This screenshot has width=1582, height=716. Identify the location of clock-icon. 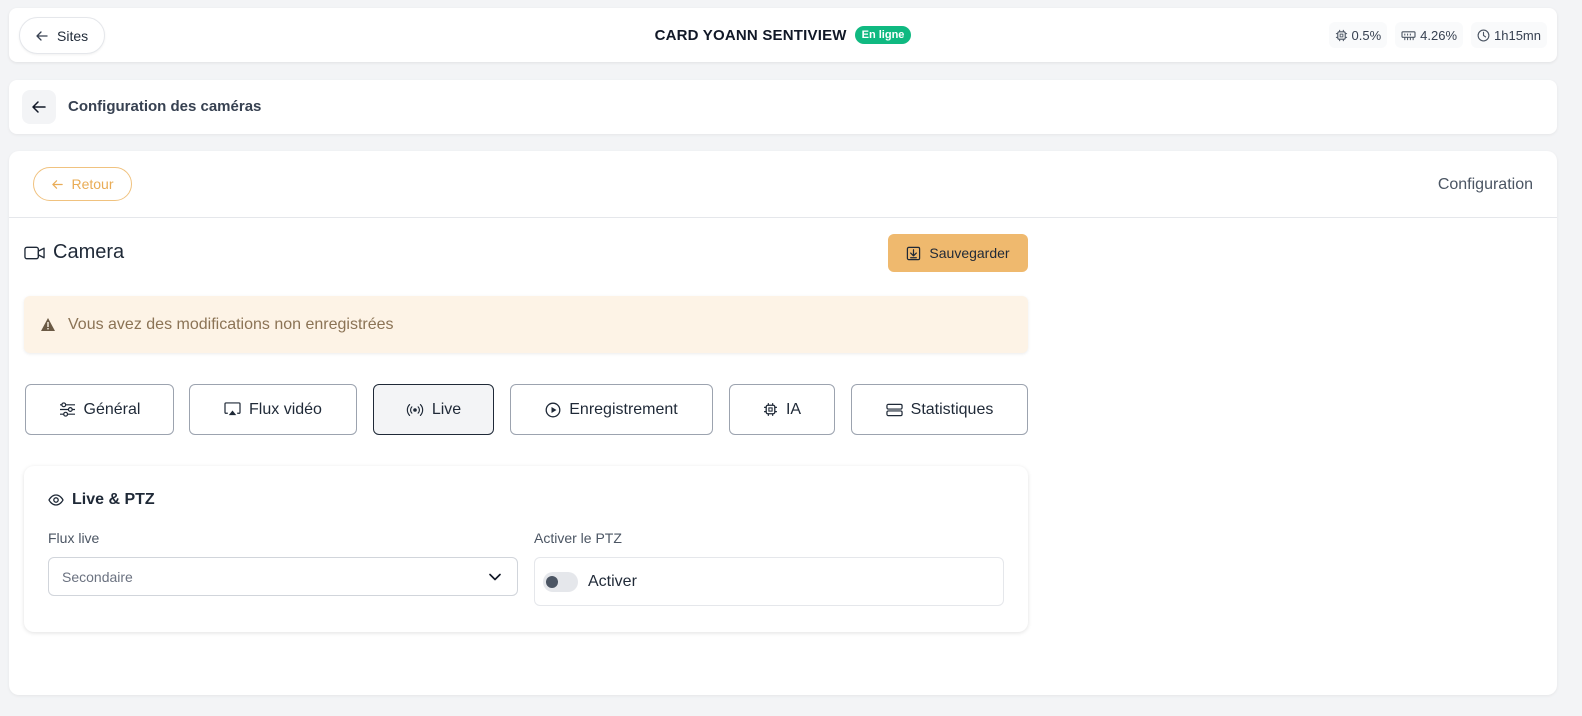
(1483, 35).